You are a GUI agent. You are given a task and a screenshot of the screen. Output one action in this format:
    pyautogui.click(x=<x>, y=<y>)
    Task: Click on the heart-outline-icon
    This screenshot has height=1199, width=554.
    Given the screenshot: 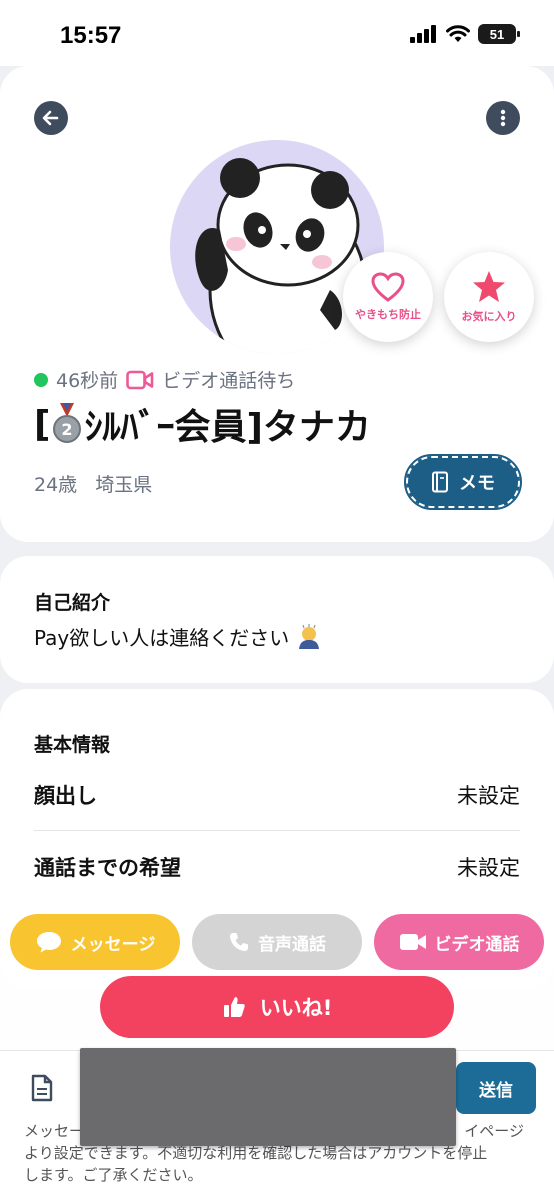 What is the action you would take?
    pyautogui.click(x=388, y=287)
    